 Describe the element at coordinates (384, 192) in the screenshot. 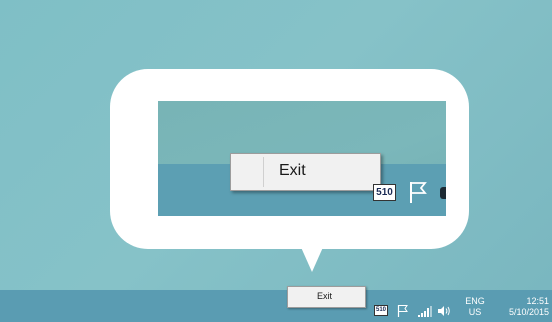

I see `zoomed-s10-app-icon: 510` at that location.